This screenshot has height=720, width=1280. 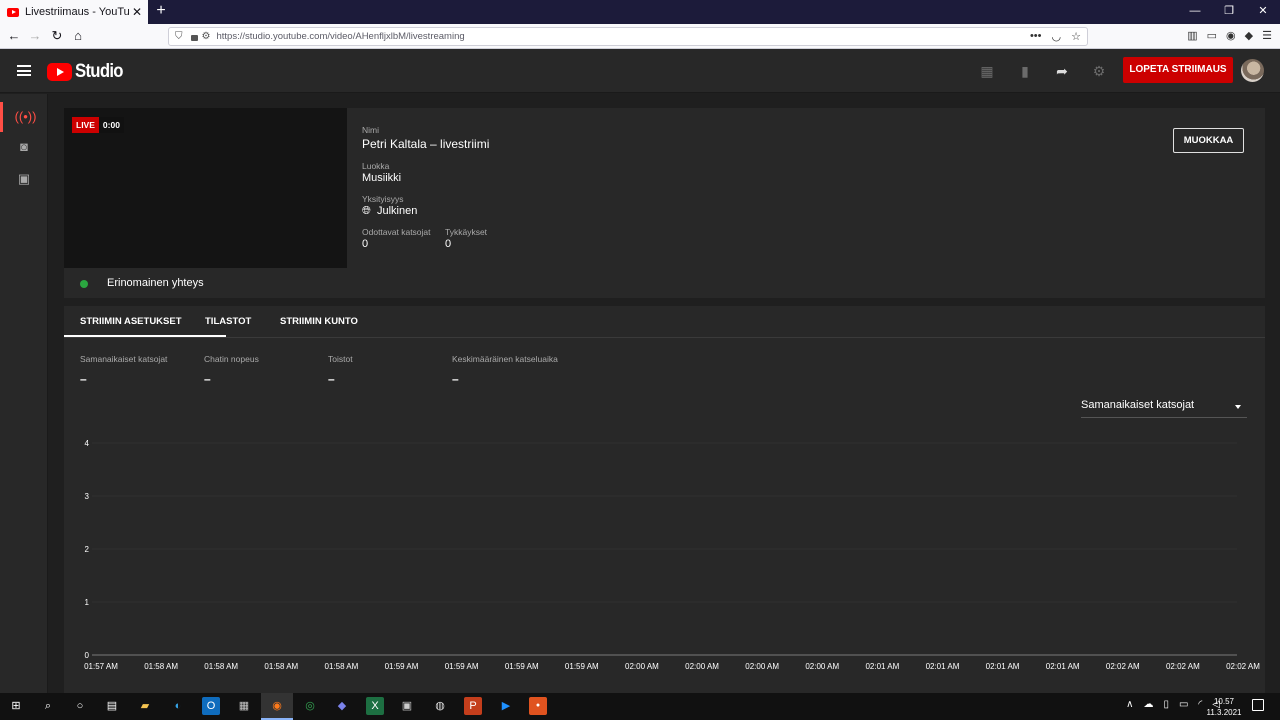 What do you see at coordinates (365, 244) in the screenshot?
I see `waiting-viewers-value: 0` at bounding box center [365, 244].